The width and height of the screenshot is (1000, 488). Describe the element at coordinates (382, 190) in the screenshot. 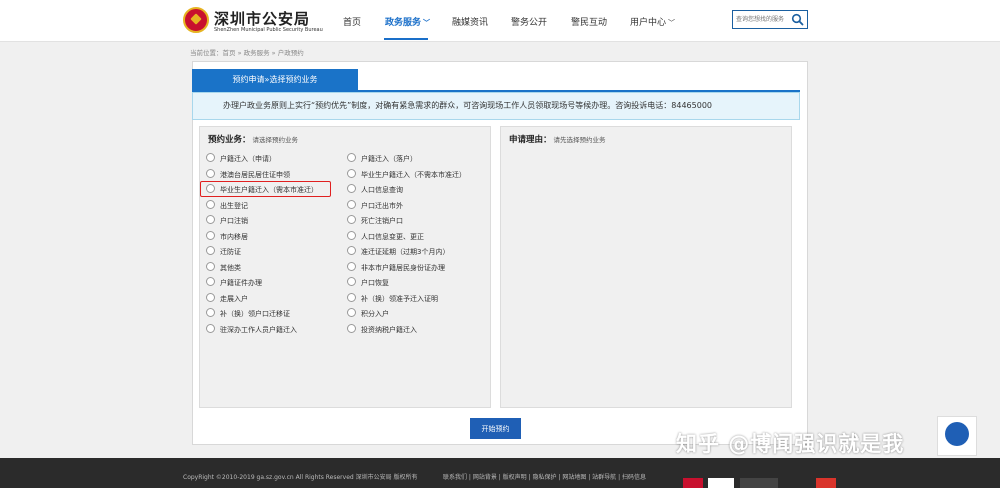

I see `business-option-label: 人口信息查询` at that location.